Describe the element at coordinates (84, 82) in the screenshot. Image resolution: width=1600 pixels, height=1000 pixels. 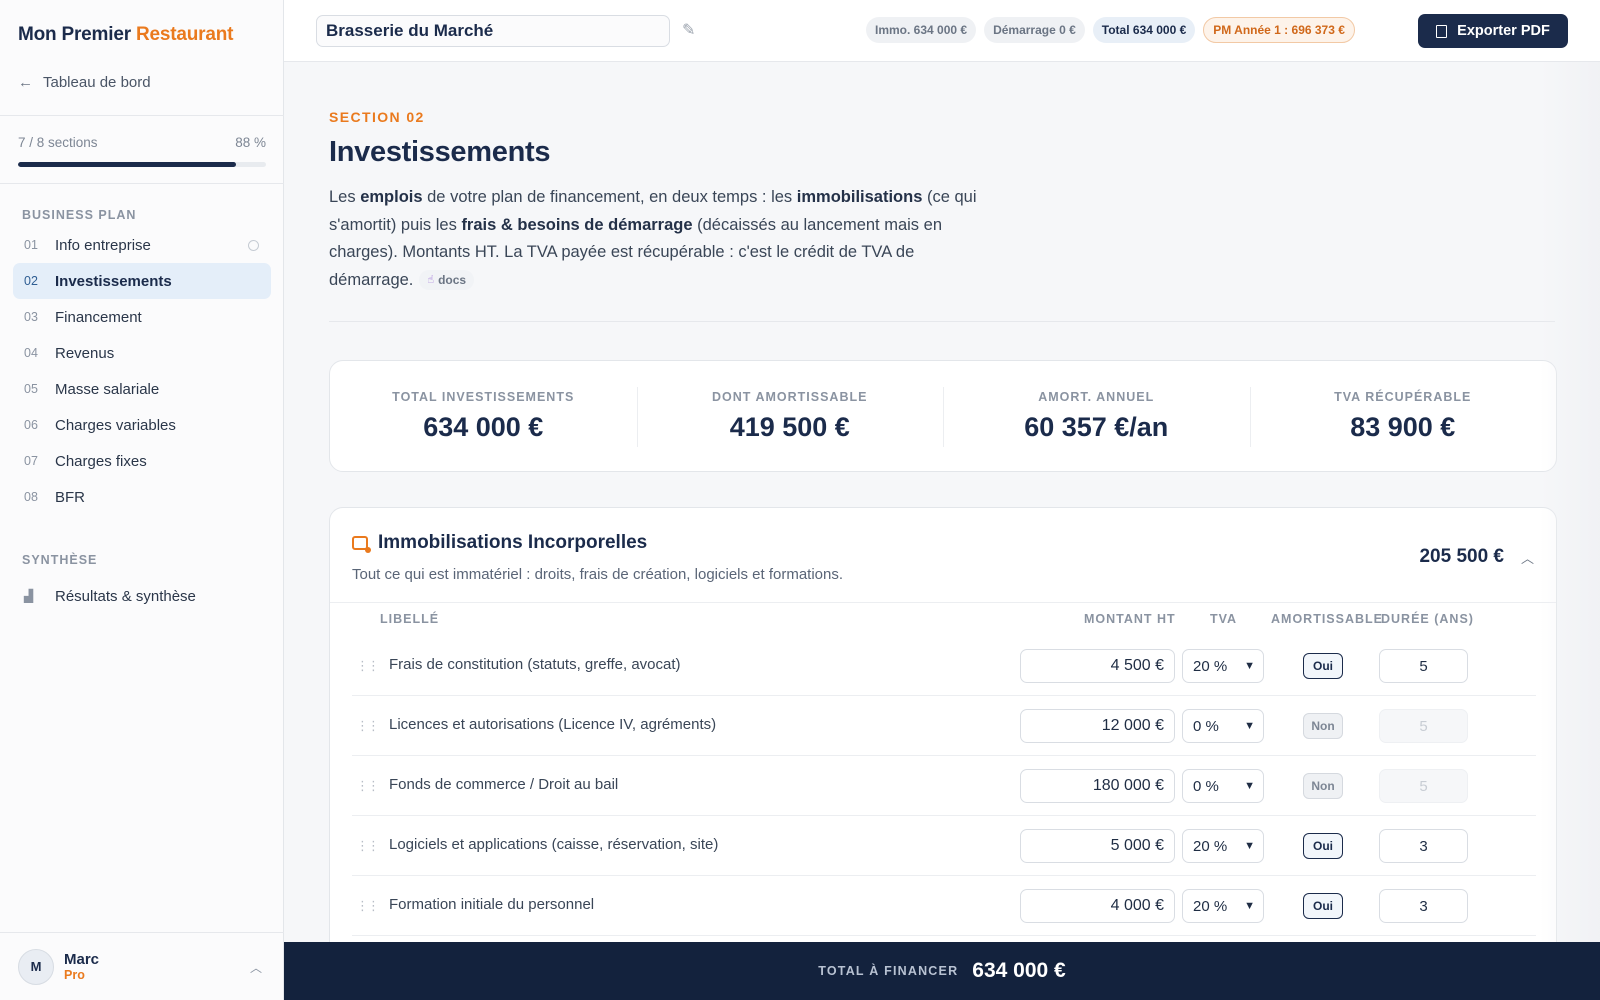
I see `back-to-dashboard-link: ← Tableau de bord` at that location.